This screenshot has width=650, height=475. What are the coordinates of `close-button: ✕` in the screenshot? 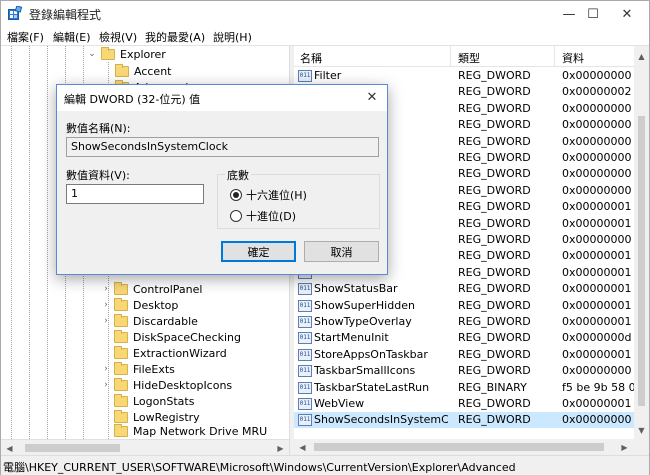 It's located at (627, 14).